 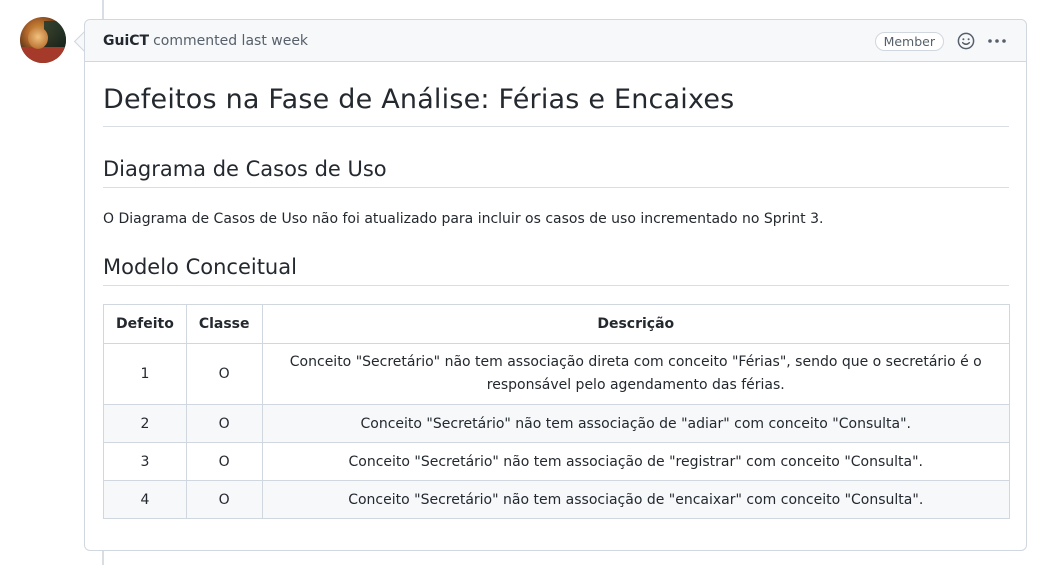 What do you see at coordinates (966, 41) in the screenshot?
I see `smiley-icon` at bounding box center [966, 41].